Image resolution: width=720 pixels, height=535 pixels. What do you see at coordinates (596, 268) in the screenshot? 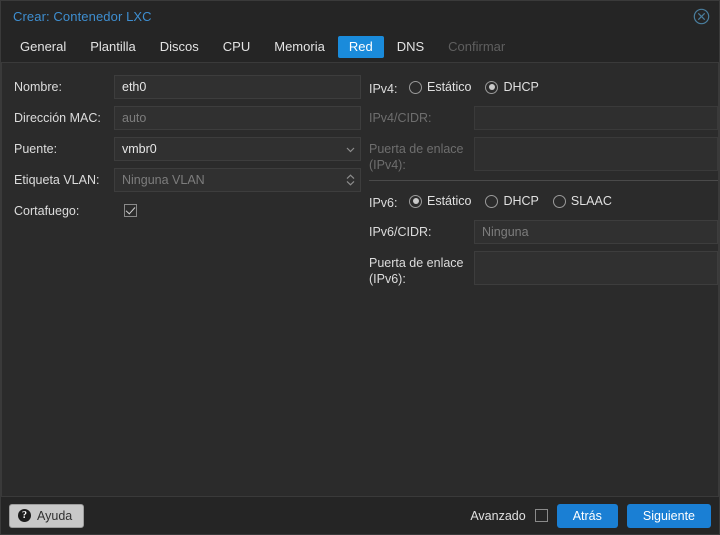
I see `ipv6-gateway-input` at bounding box center [596, 268].